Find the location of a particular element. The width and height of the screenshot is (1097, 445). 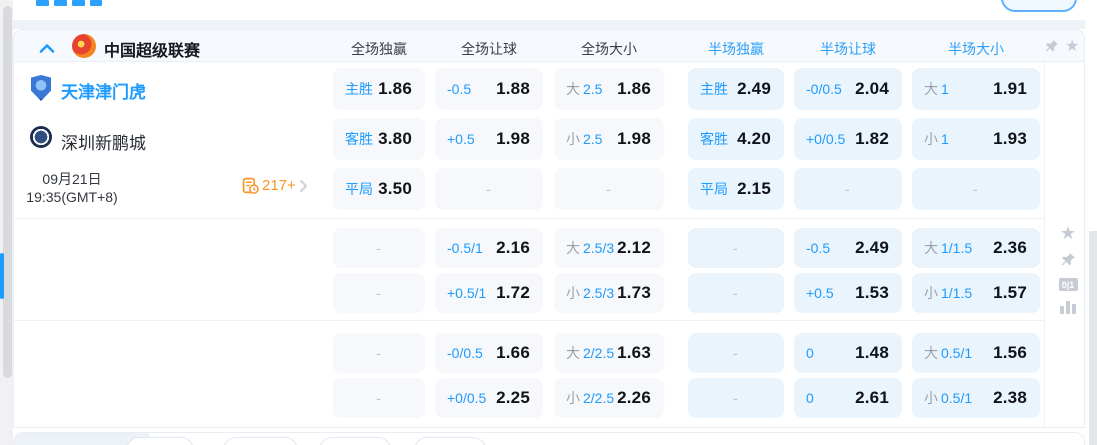

odds-cell: 主胜 1.86 is located at coordinates (379, 89).